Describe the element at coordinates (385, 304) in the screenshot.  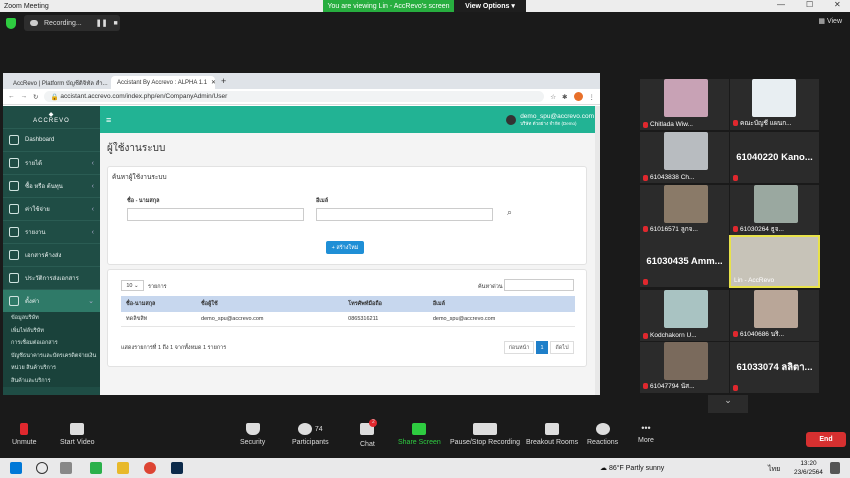
I see `column-header-phone: โทรศัพท์มือถือ` at that location.